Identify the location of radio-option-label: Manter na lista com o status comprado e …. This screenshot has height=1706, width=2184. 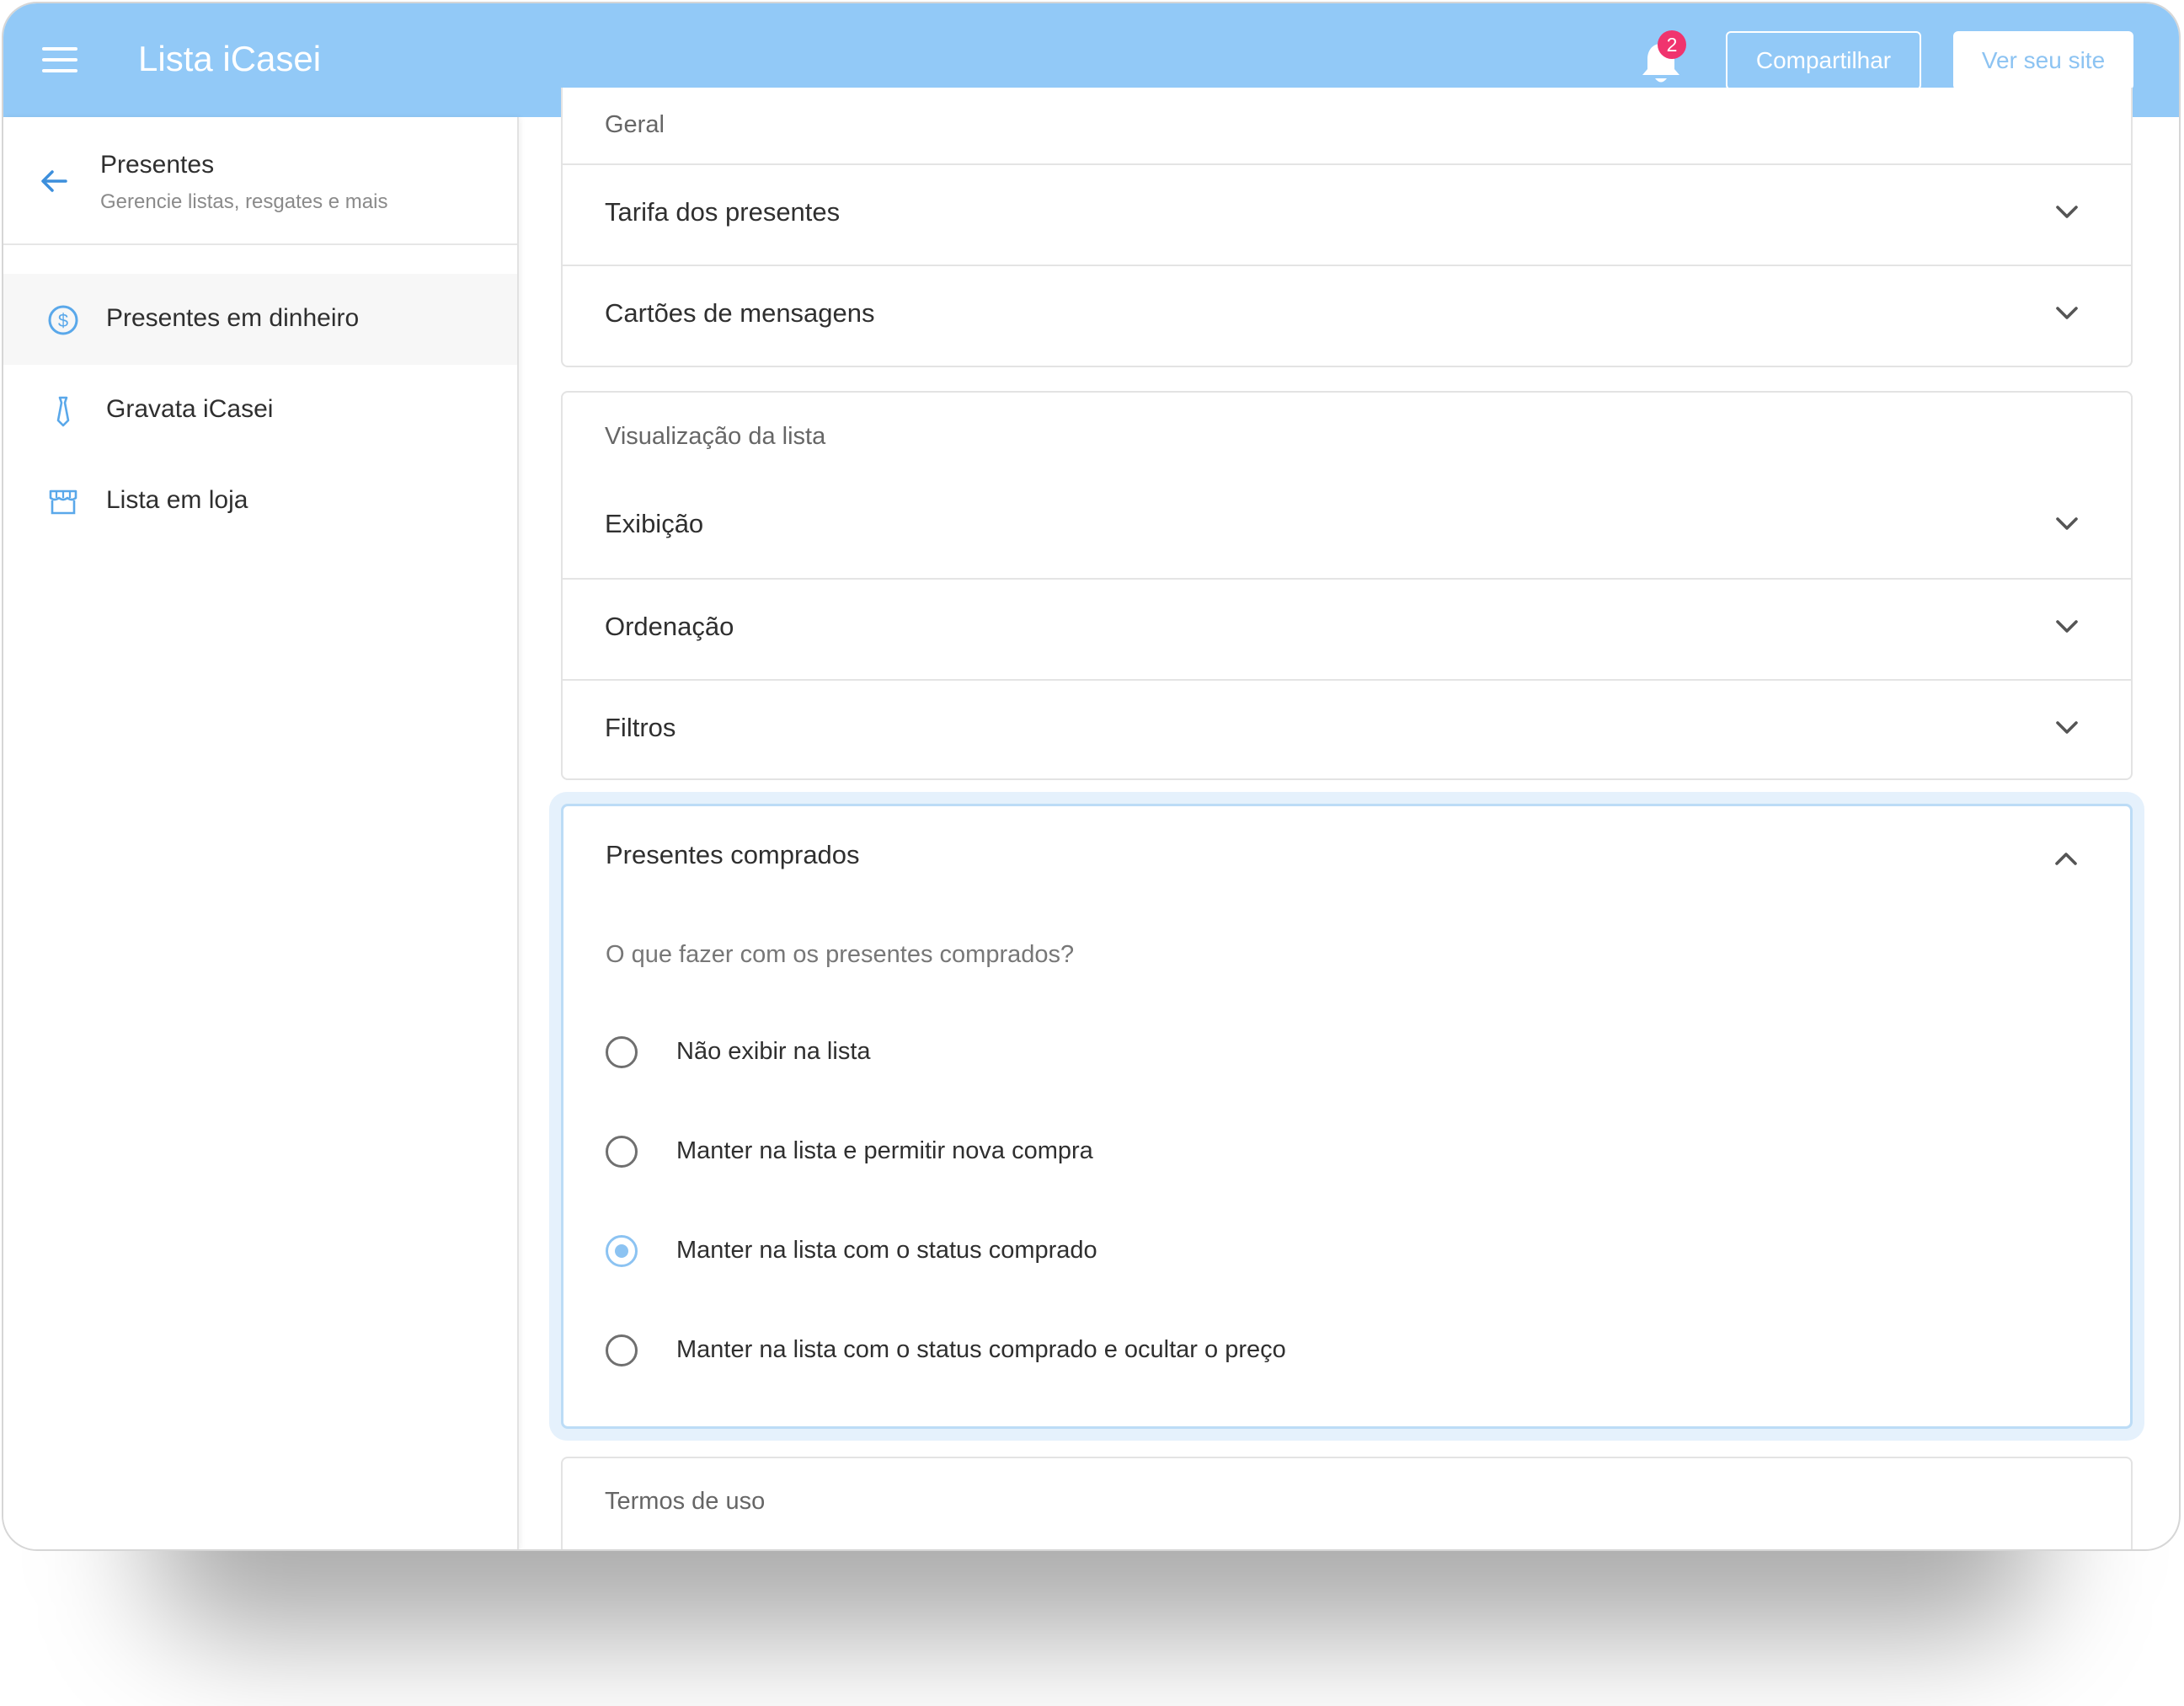
(981, 1349).